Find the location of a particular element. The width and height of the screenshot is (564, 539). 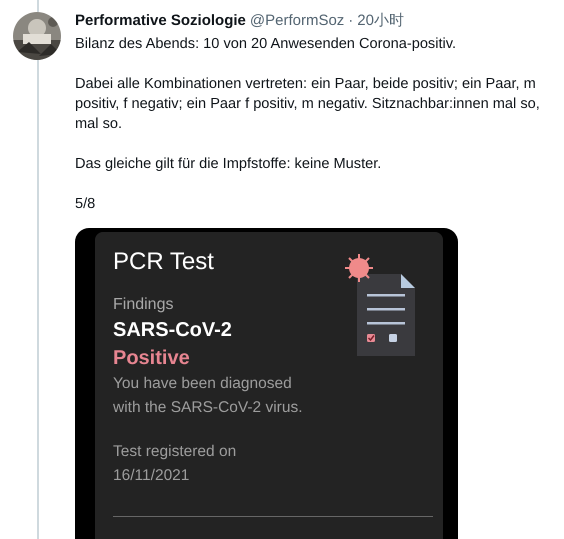

tweet-text: Das gleiche gilt für die Impfstoffe: keine Muster. is located at coordinates (228, 164).